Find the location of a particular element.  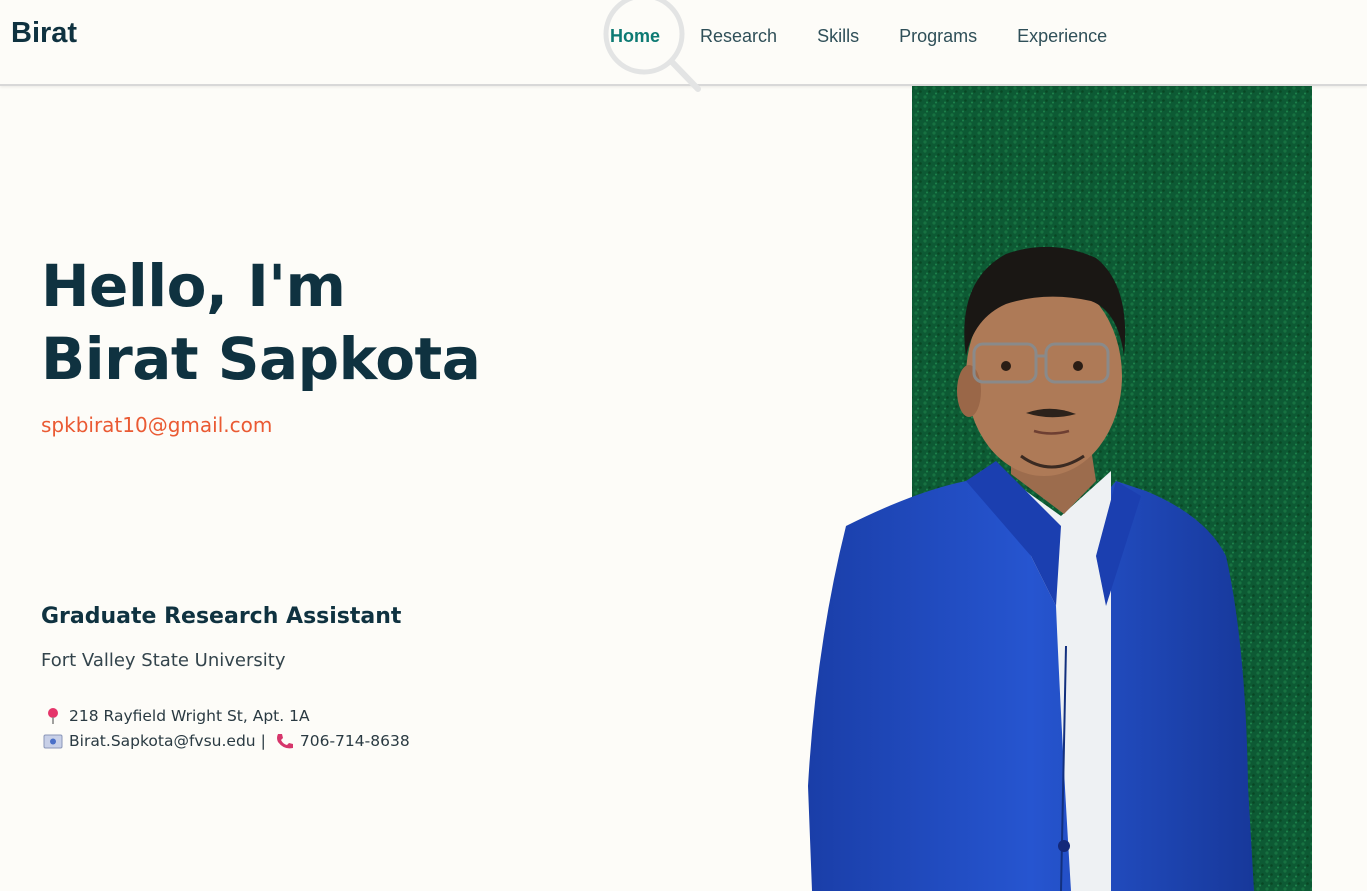

email-phone-line: Birat.Sapkota@fvsu.edu | 706-714-8638 is located at coordinates (226, 740).